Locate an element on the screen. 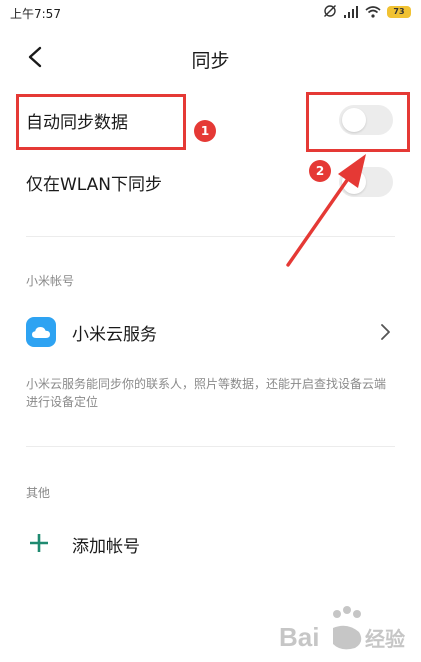 Image resolution: width=421 pixels, height=662 pixels. annotation-box-auto-sync is located at coordinates (101, 122).